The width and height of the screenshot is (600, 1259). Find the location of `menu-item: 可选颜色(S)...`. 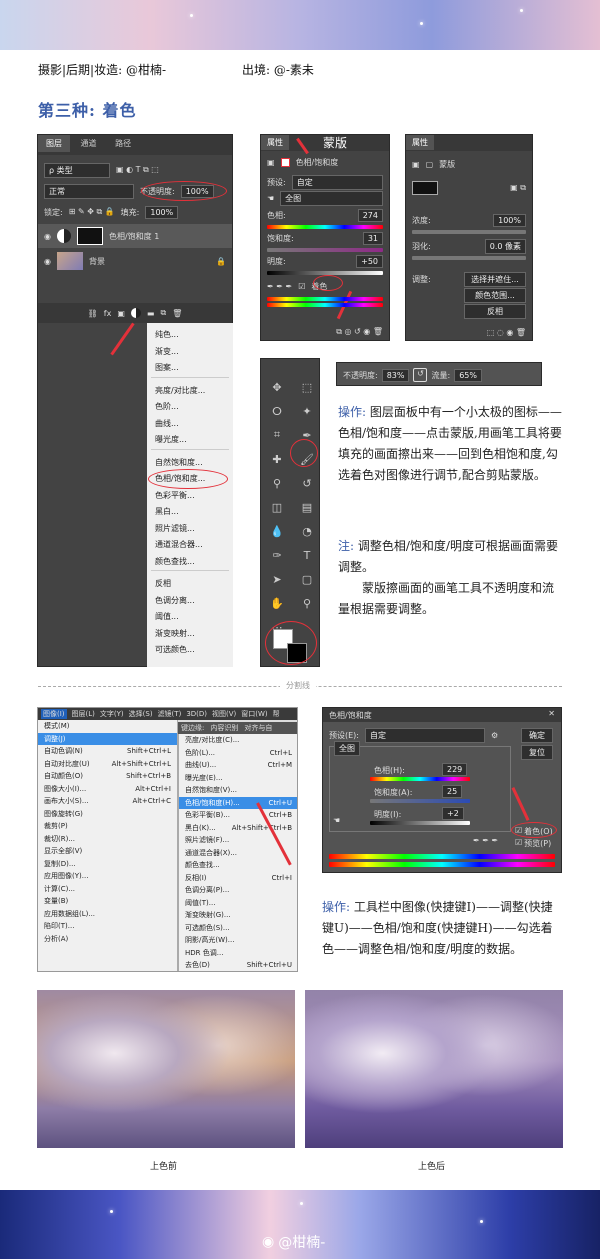

menu-item: 可选颜色(S)... is located at coordinates (238, 928).